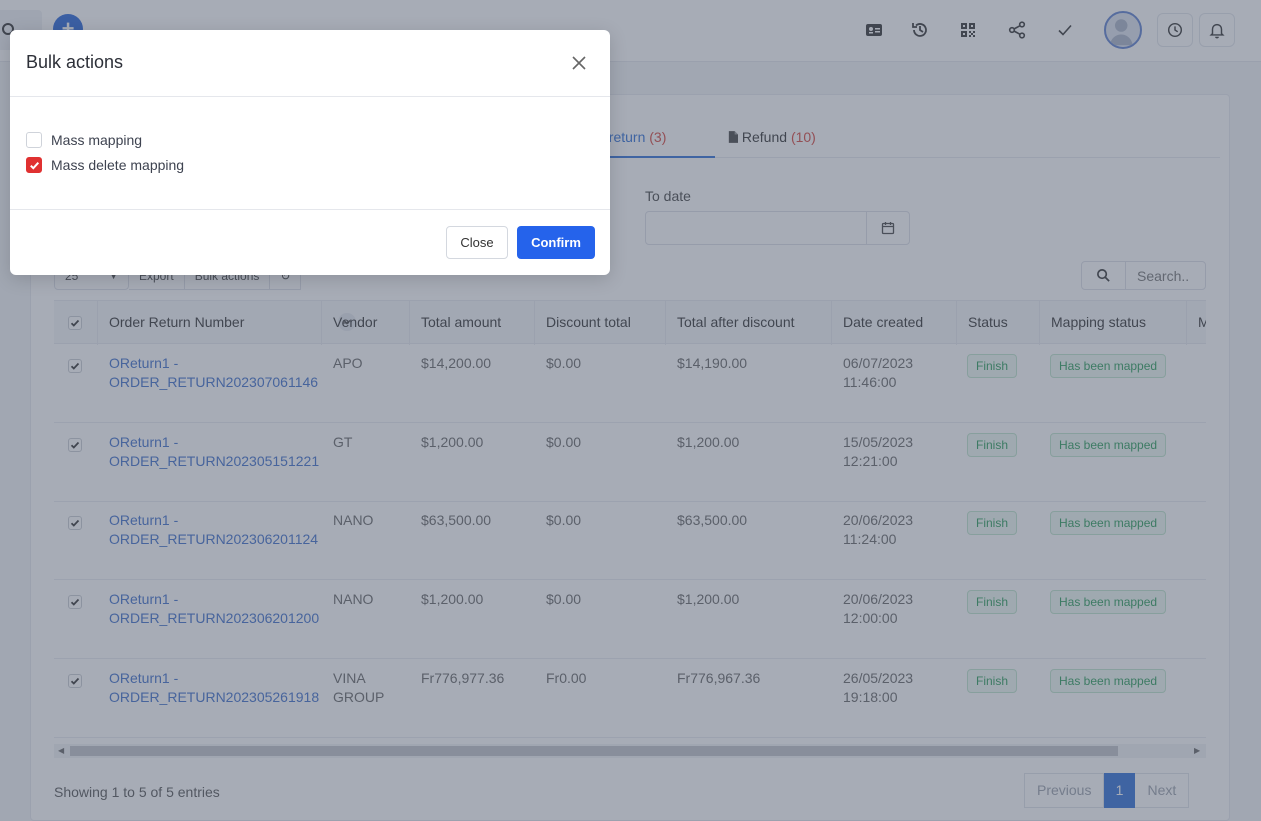  What do you see at coordinates (579, 63) in the screenshot?
I see `close-icon` at bounding box center [579, 63].